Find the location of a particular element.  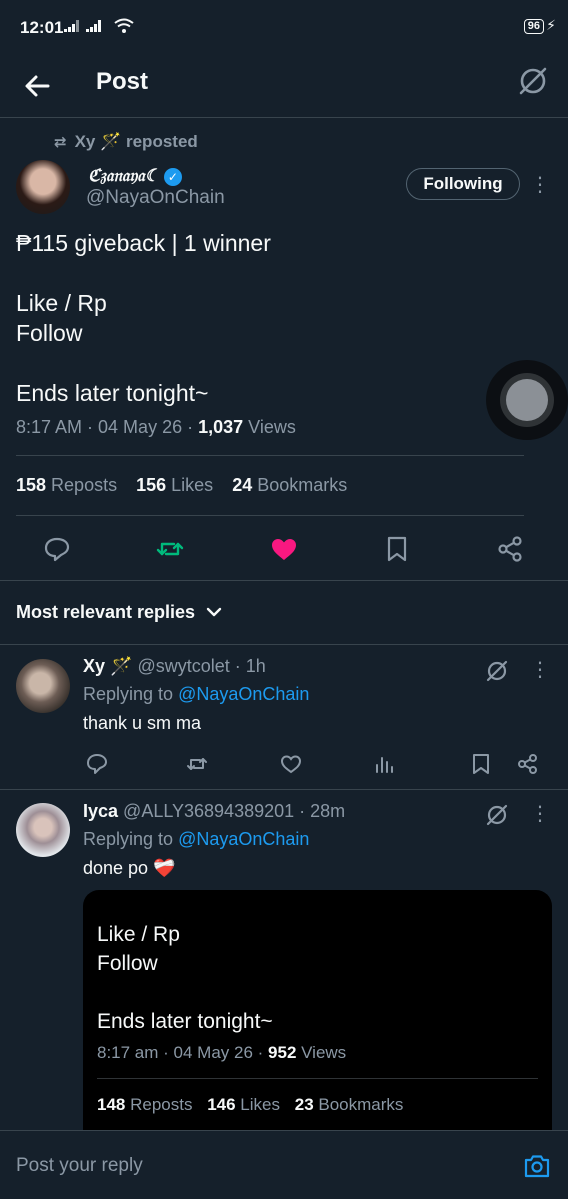

reply-header: Xy 🪄 @swytcolet · 1h is located at coordinates (174, 666).